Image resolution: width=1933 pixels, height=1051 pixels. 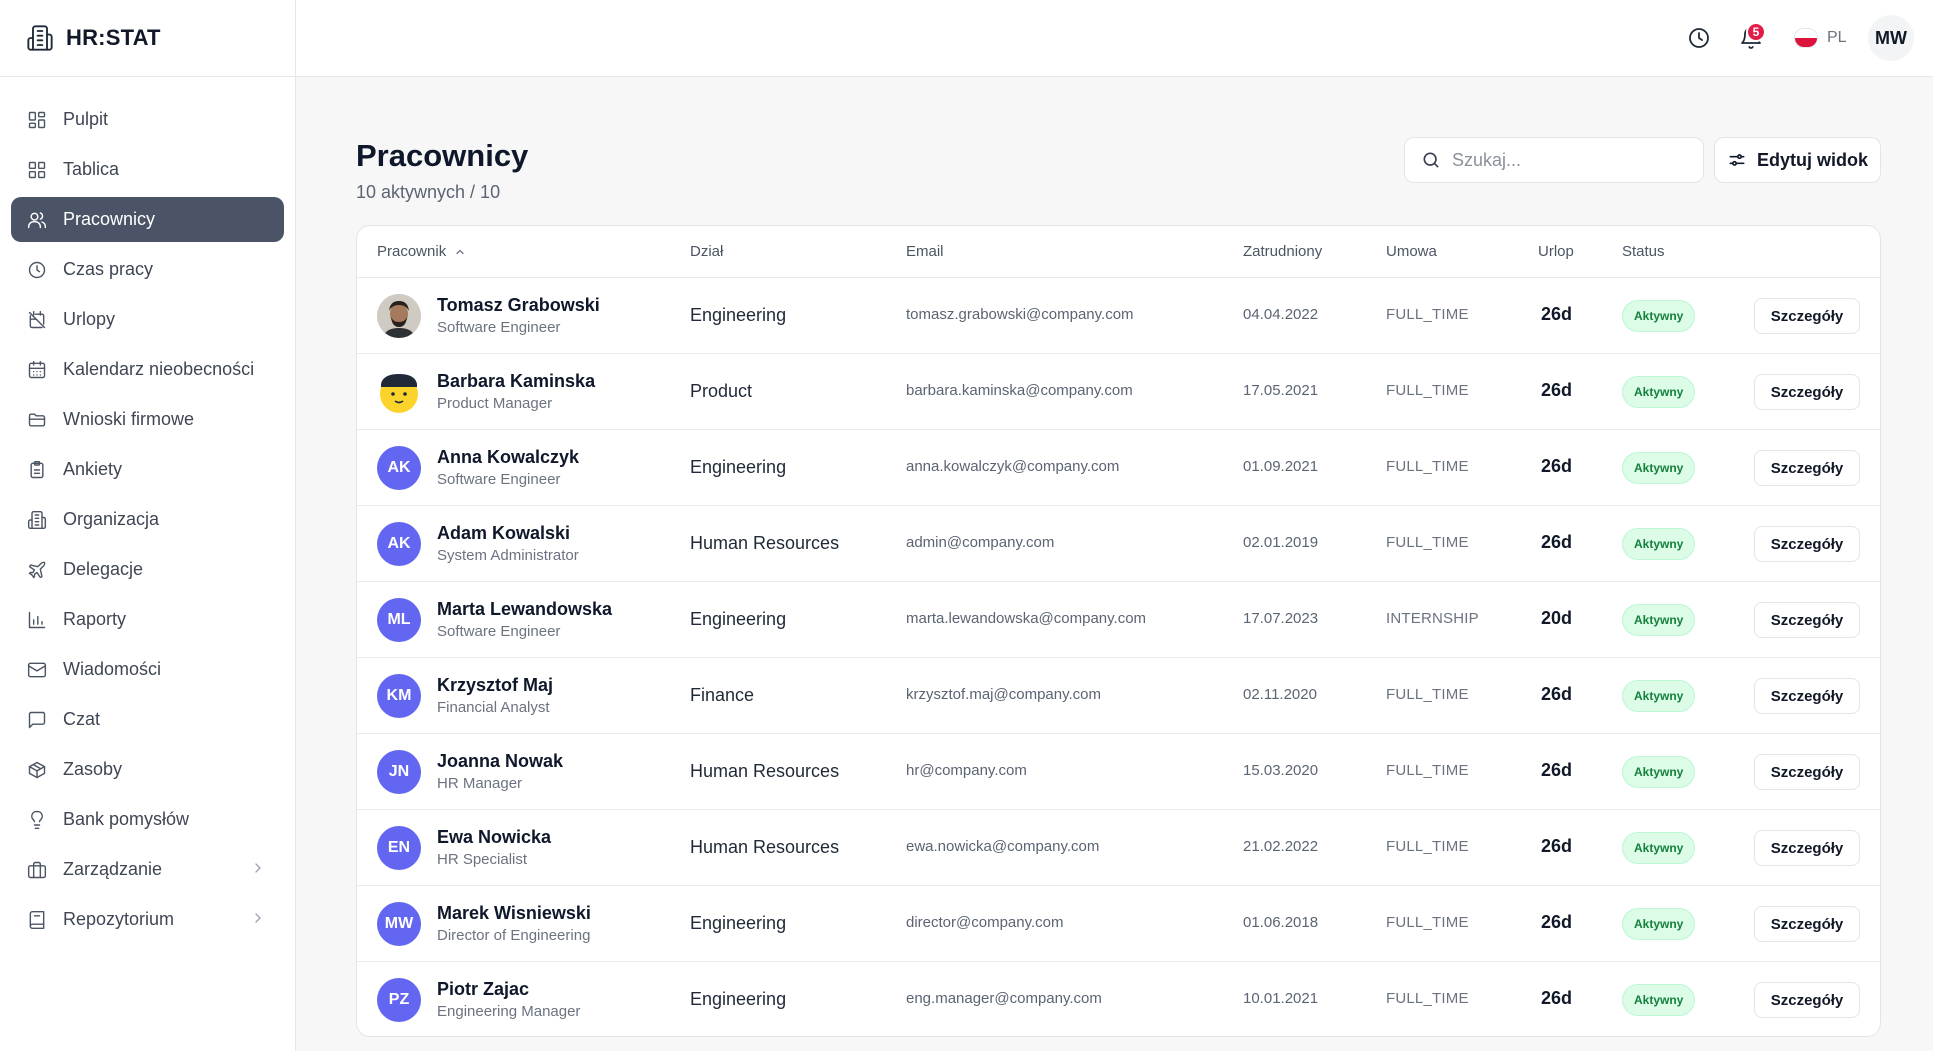 What do you see at coordinates (1643, 251) in the screenshot?
I see `column-header-status: Status` at bounding box center [1643, 251].